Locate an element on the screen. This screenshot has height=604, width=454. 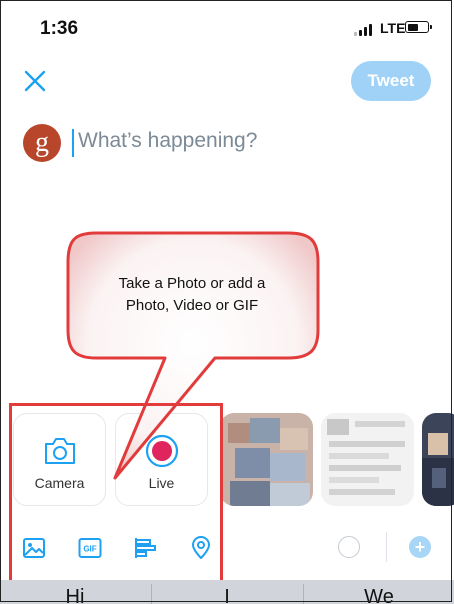
live-button: Live is located at coordinates (161, 459).